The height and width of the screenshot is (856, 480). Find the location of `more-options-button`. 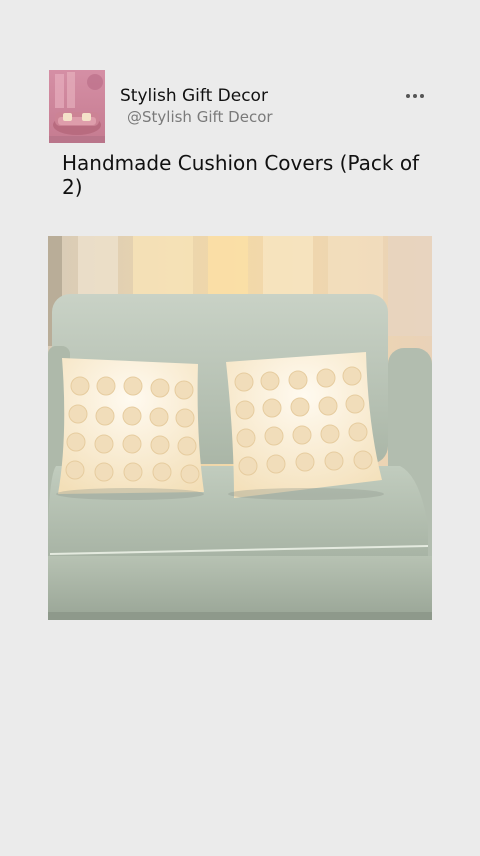

more-options-button is located at coordinates (415, 96).